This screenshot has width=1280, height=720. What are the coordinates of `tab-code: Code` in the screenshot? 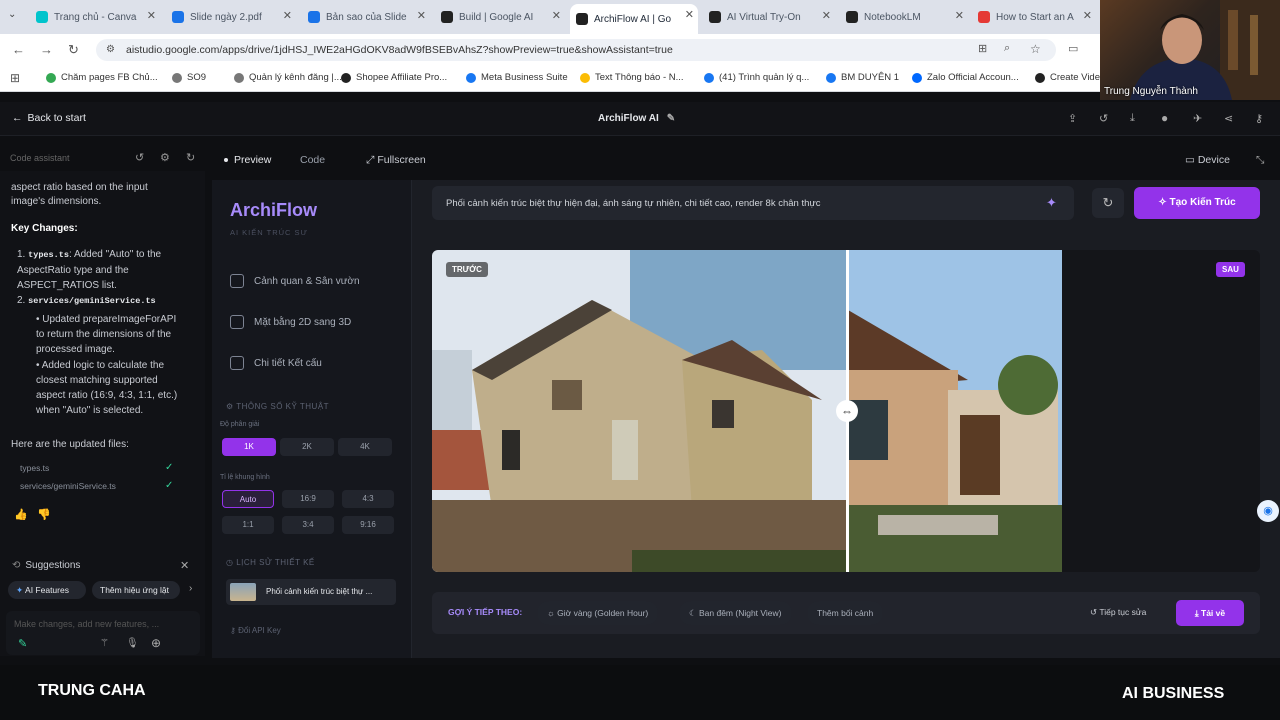 It's located at (312, 160).